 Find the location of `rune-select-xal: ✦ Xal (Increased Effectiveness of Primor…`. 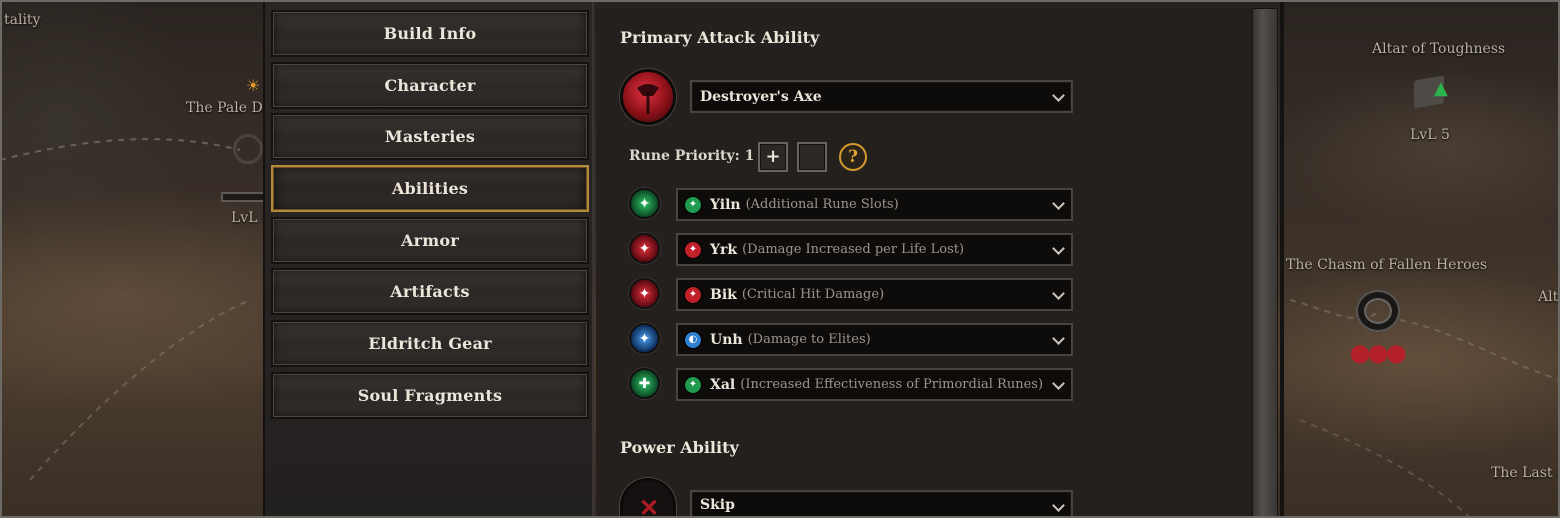

rune-select-xal: ✦ Xal (Increased Effectiveness of Primor… is located at coordinates (874, 384).